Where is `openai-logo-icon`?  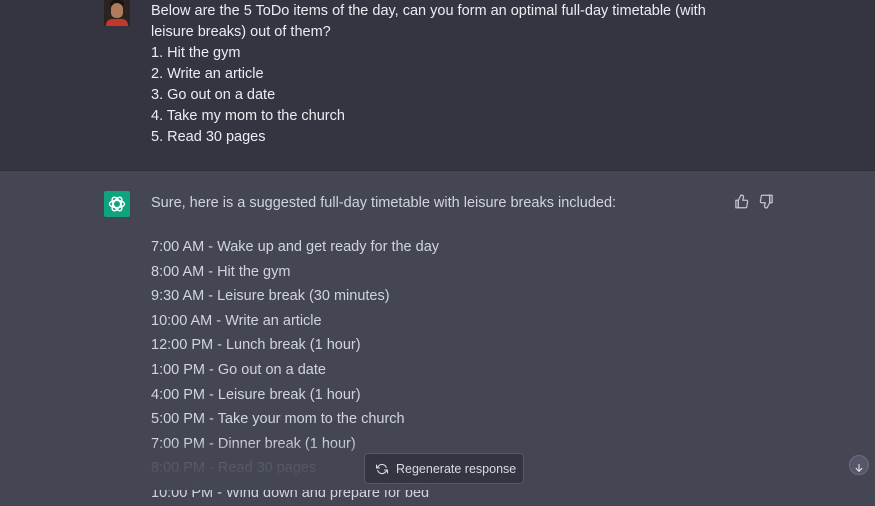 openai-logo-icon is located at coordinates (117, 204).